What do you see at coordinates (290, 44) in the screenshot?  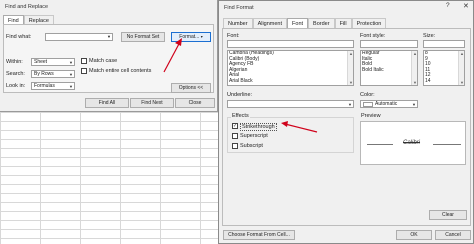 I see `font-input` at bounding box center [290, 44].